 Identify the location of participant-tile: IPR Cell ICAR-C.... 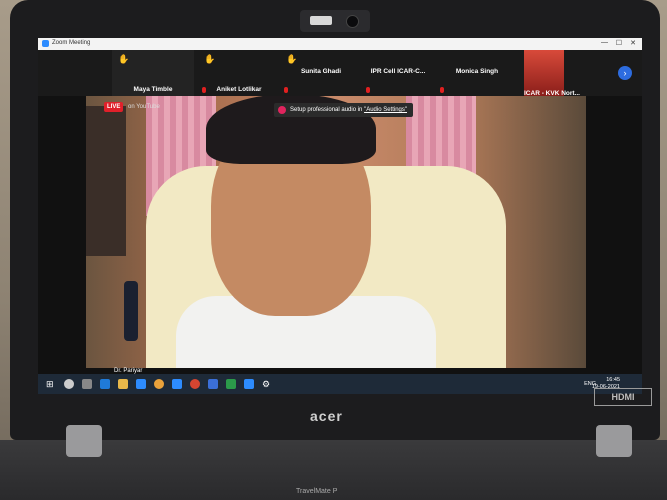
(398, 73).